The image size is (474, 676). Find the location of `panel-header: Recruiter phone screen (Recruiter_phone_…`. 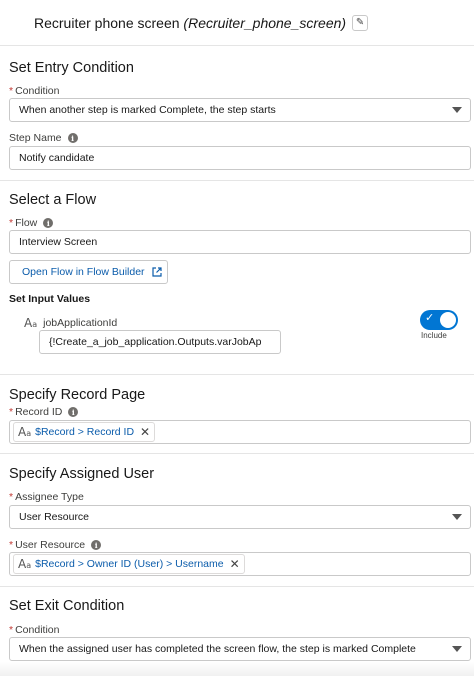

panel-header: Recruiter phone screen (Recruiter_phone_… is located at coordinates (237, 23).